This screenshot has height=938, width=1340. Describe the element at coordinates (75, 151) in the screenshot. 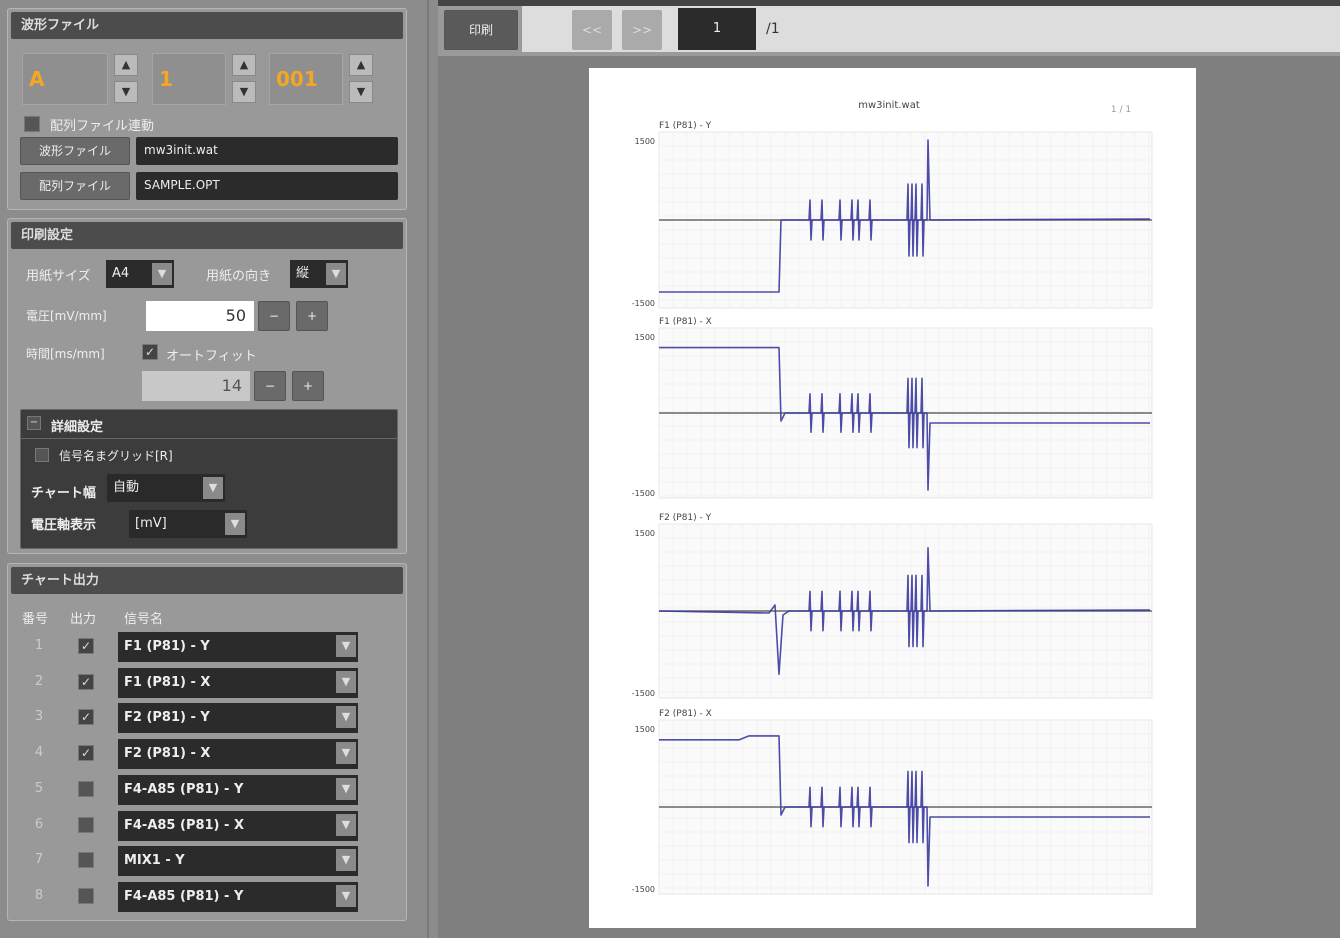

I see `wave-file-button: 波形ファイル` at that location.